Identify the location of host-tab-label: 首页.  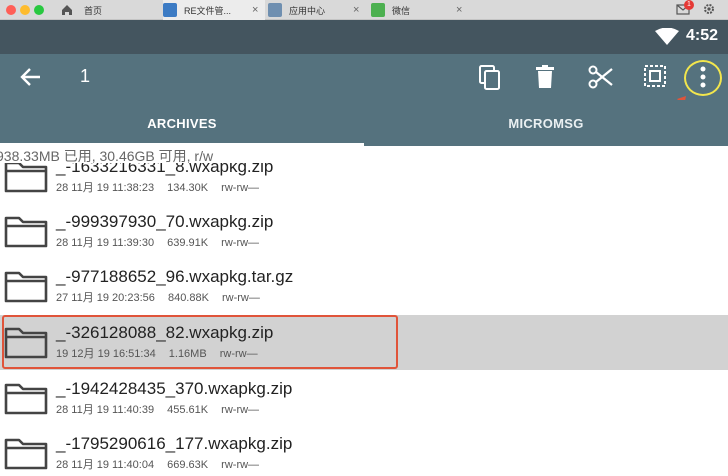
(93, 10).